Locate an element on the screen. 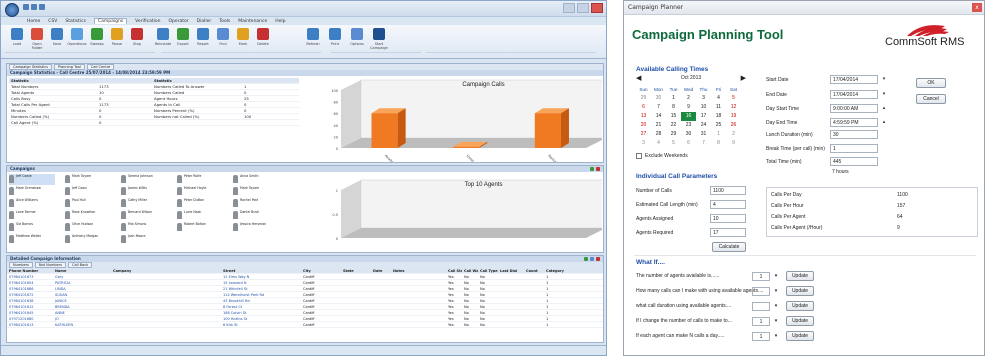  detail-header-cell: Count is located at coordinates (534, 270).